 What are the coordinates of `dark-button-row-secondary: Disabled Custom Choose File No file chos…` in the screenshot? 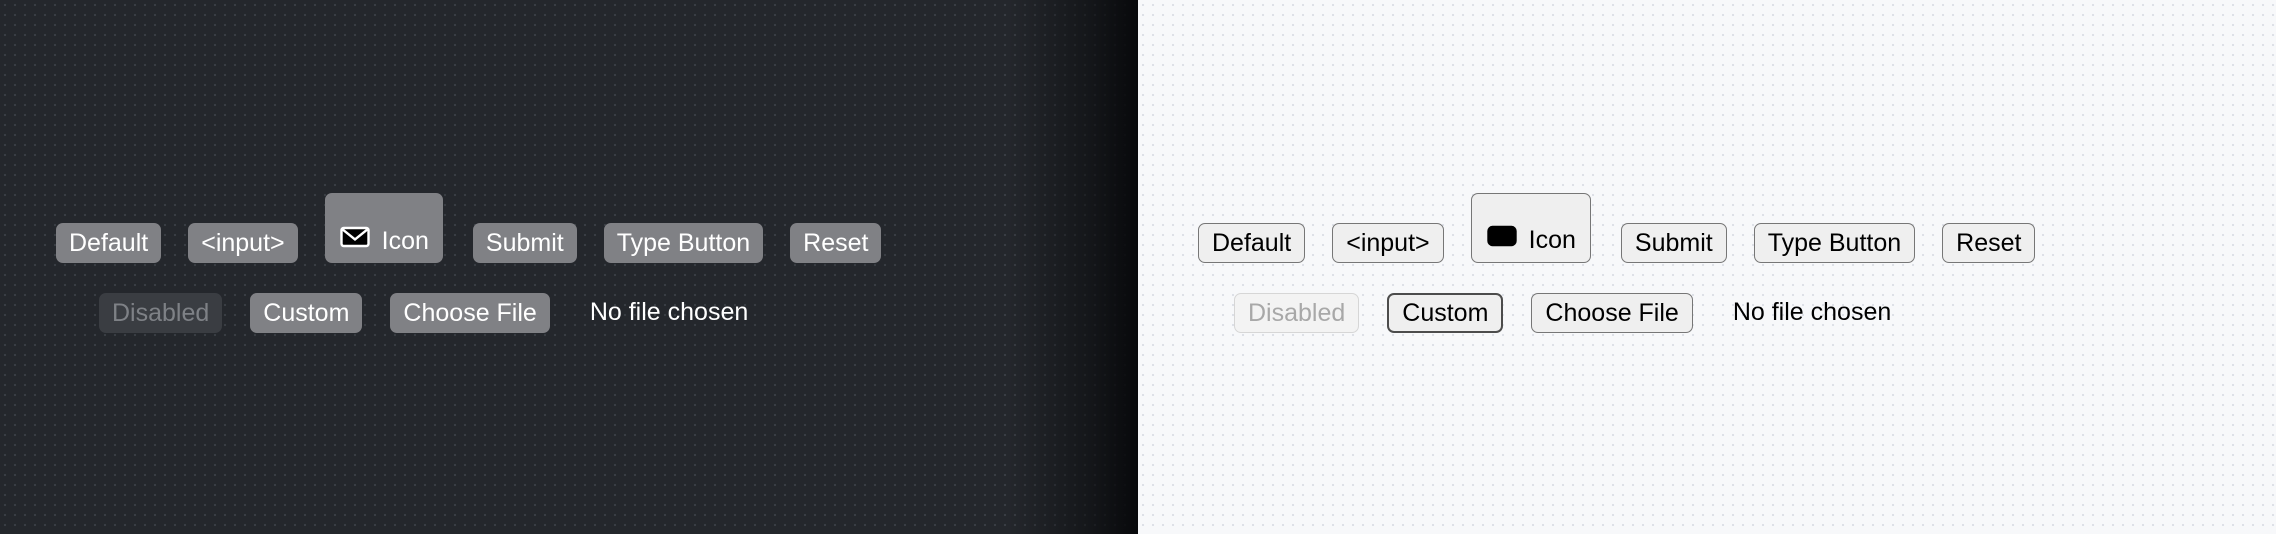 It's located at (423, 313).